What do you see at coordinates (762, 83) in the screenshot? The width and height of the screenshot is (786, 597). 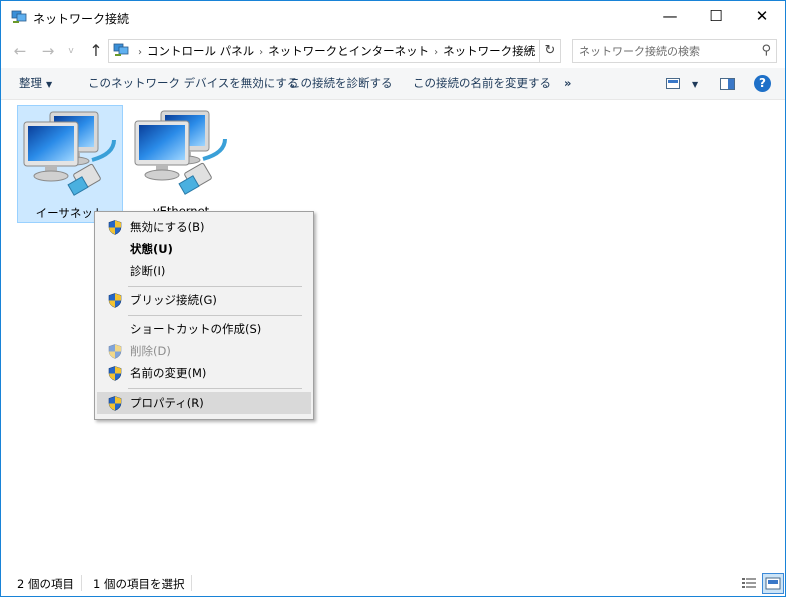 I see `help-icon: ?` at bounding box center [762, 83].